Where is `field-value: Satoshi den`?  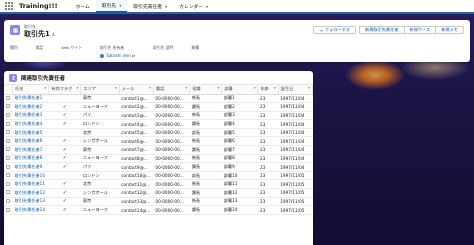
field-value: Satoshi den is located at coordinates (118, 55).